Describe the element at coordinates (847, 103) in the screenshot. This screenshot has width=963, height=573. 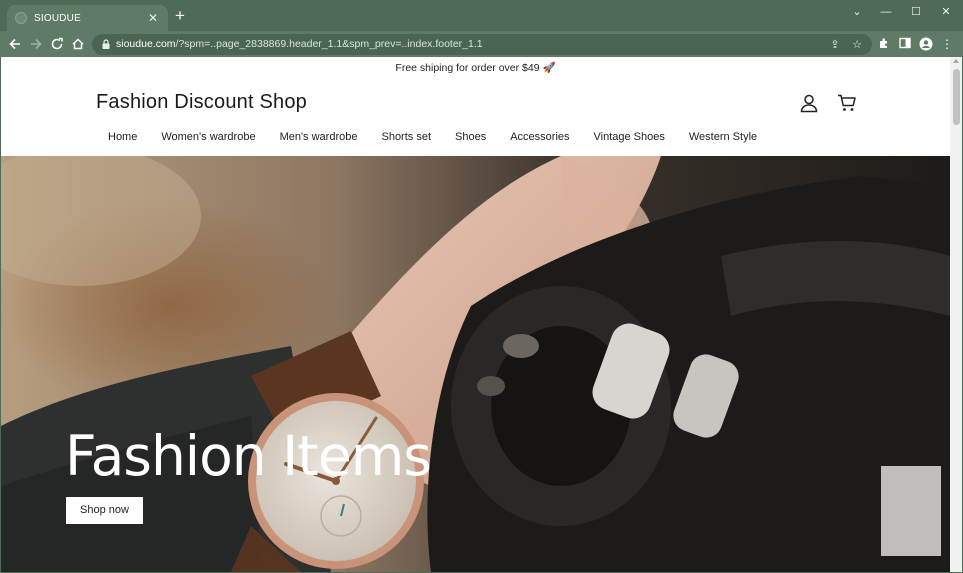
I see `cart-icon` at that location.